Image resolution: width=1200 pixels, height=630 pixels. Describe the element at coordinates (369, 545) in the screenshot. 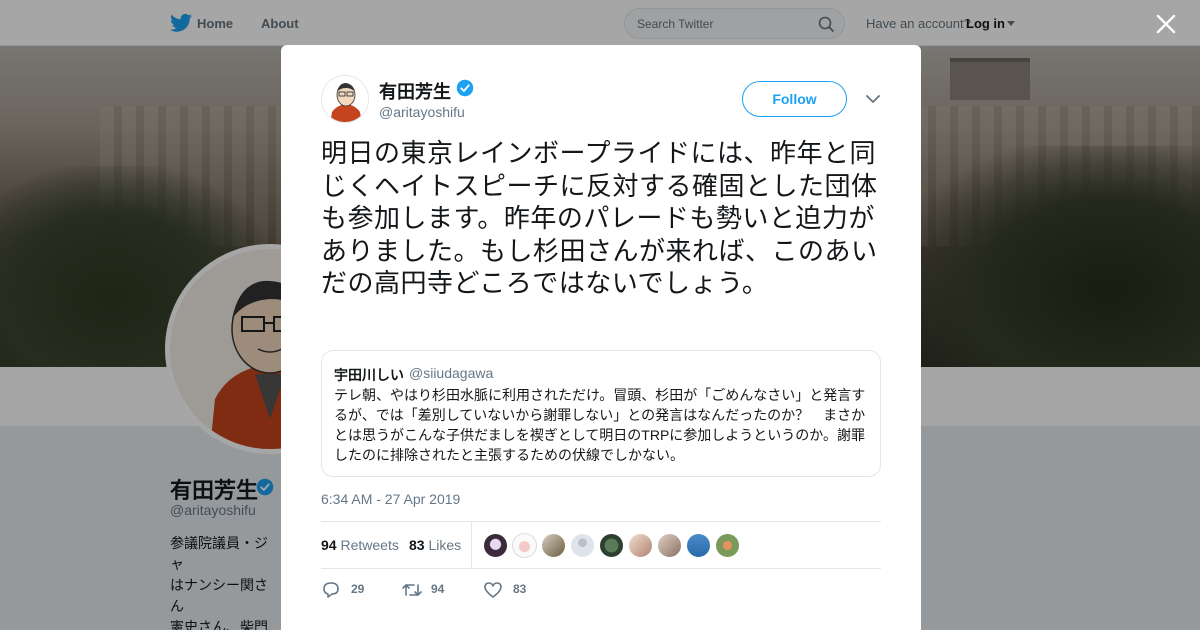

I see `retweets-label: Retweets` at that location.